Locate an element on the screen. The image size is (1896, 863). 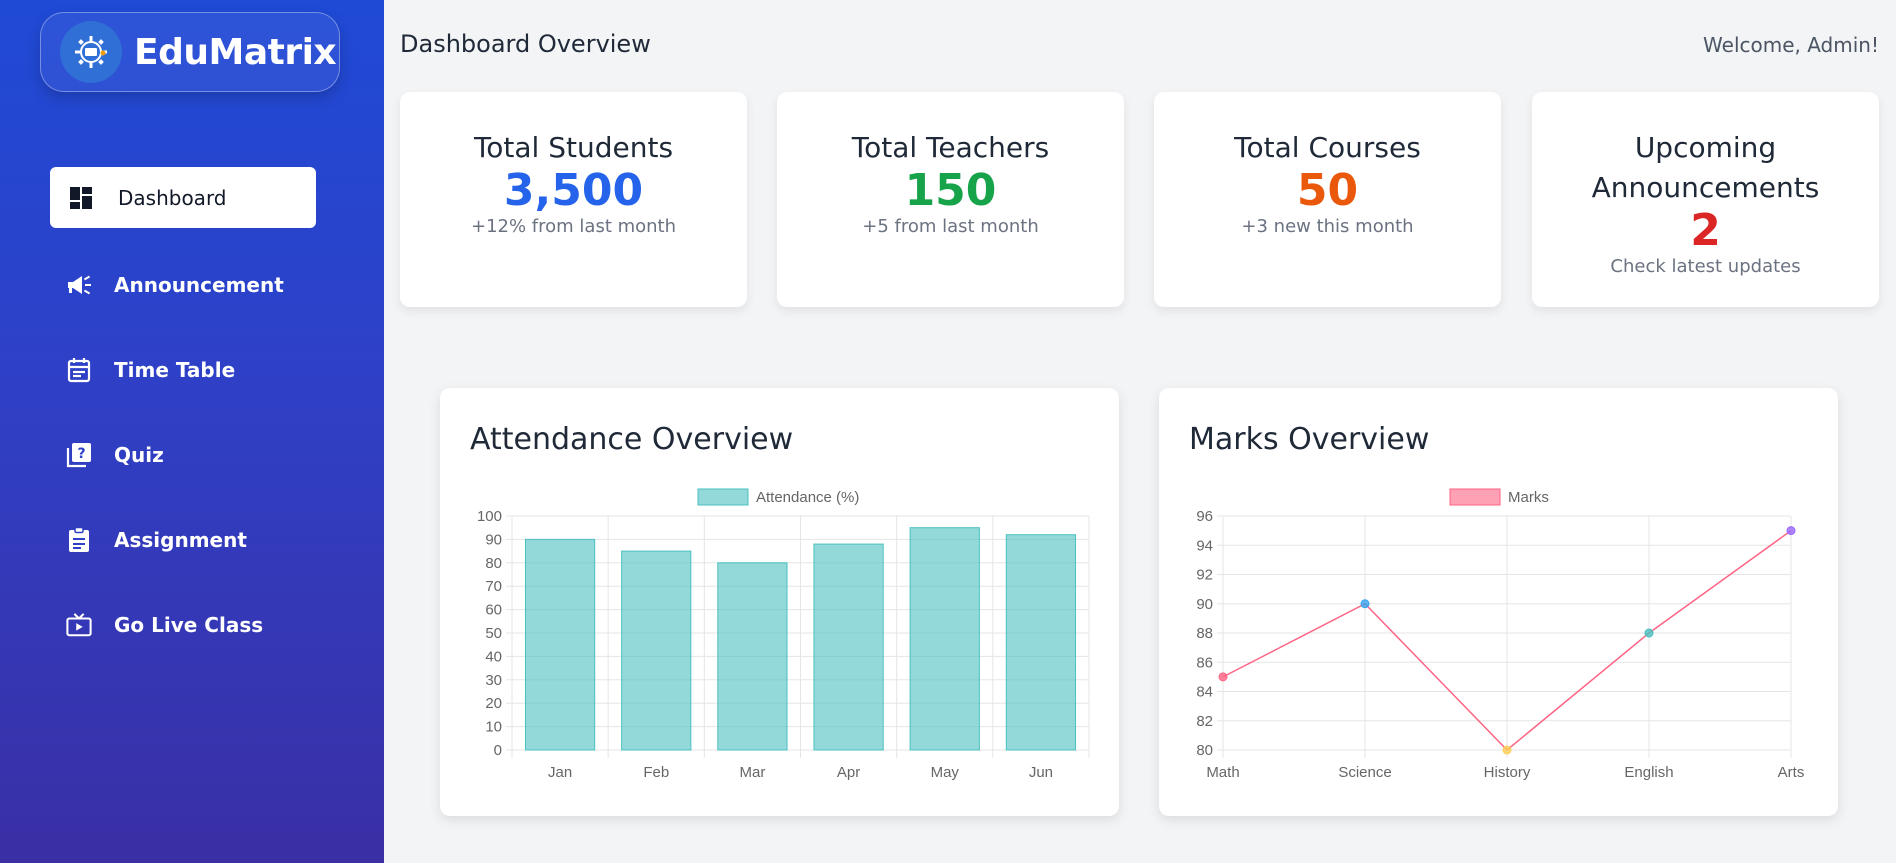
sidebar-item-announcement: Announcement is located at coordinates (183, 284).